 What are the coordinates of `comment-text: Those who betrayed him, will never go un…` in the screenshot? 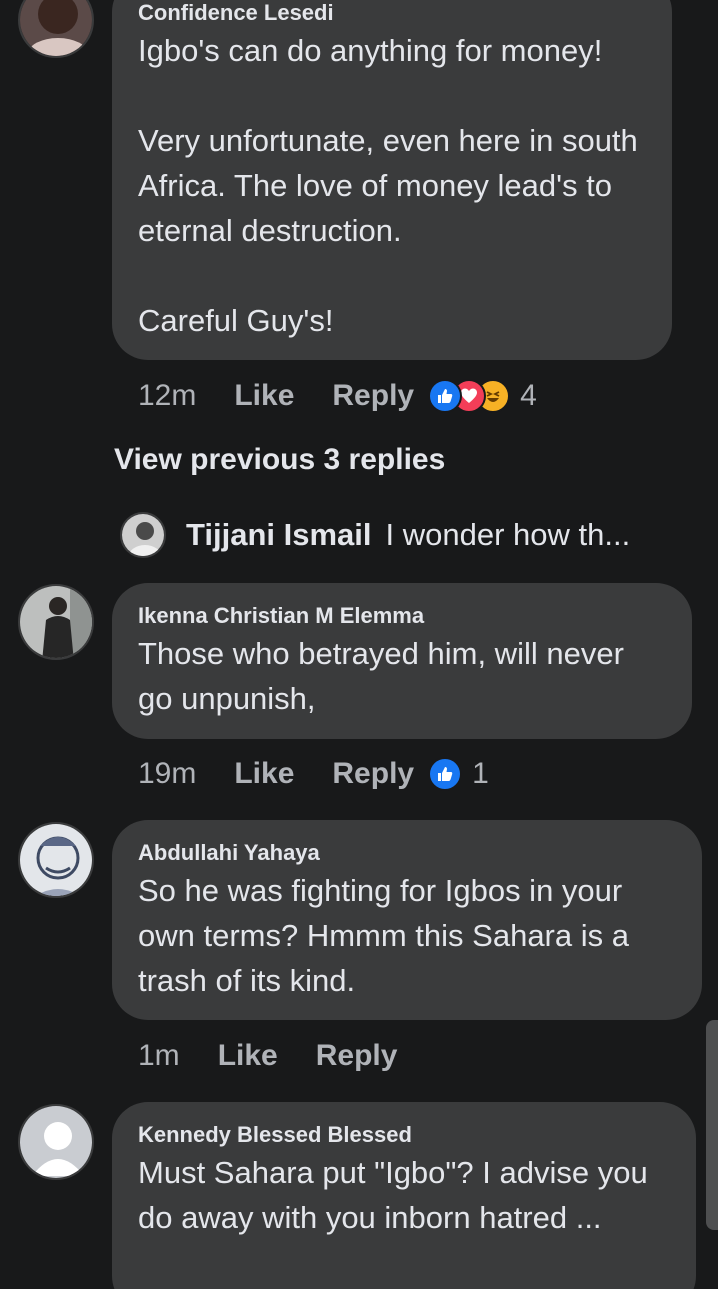 It's located at (381, 676).